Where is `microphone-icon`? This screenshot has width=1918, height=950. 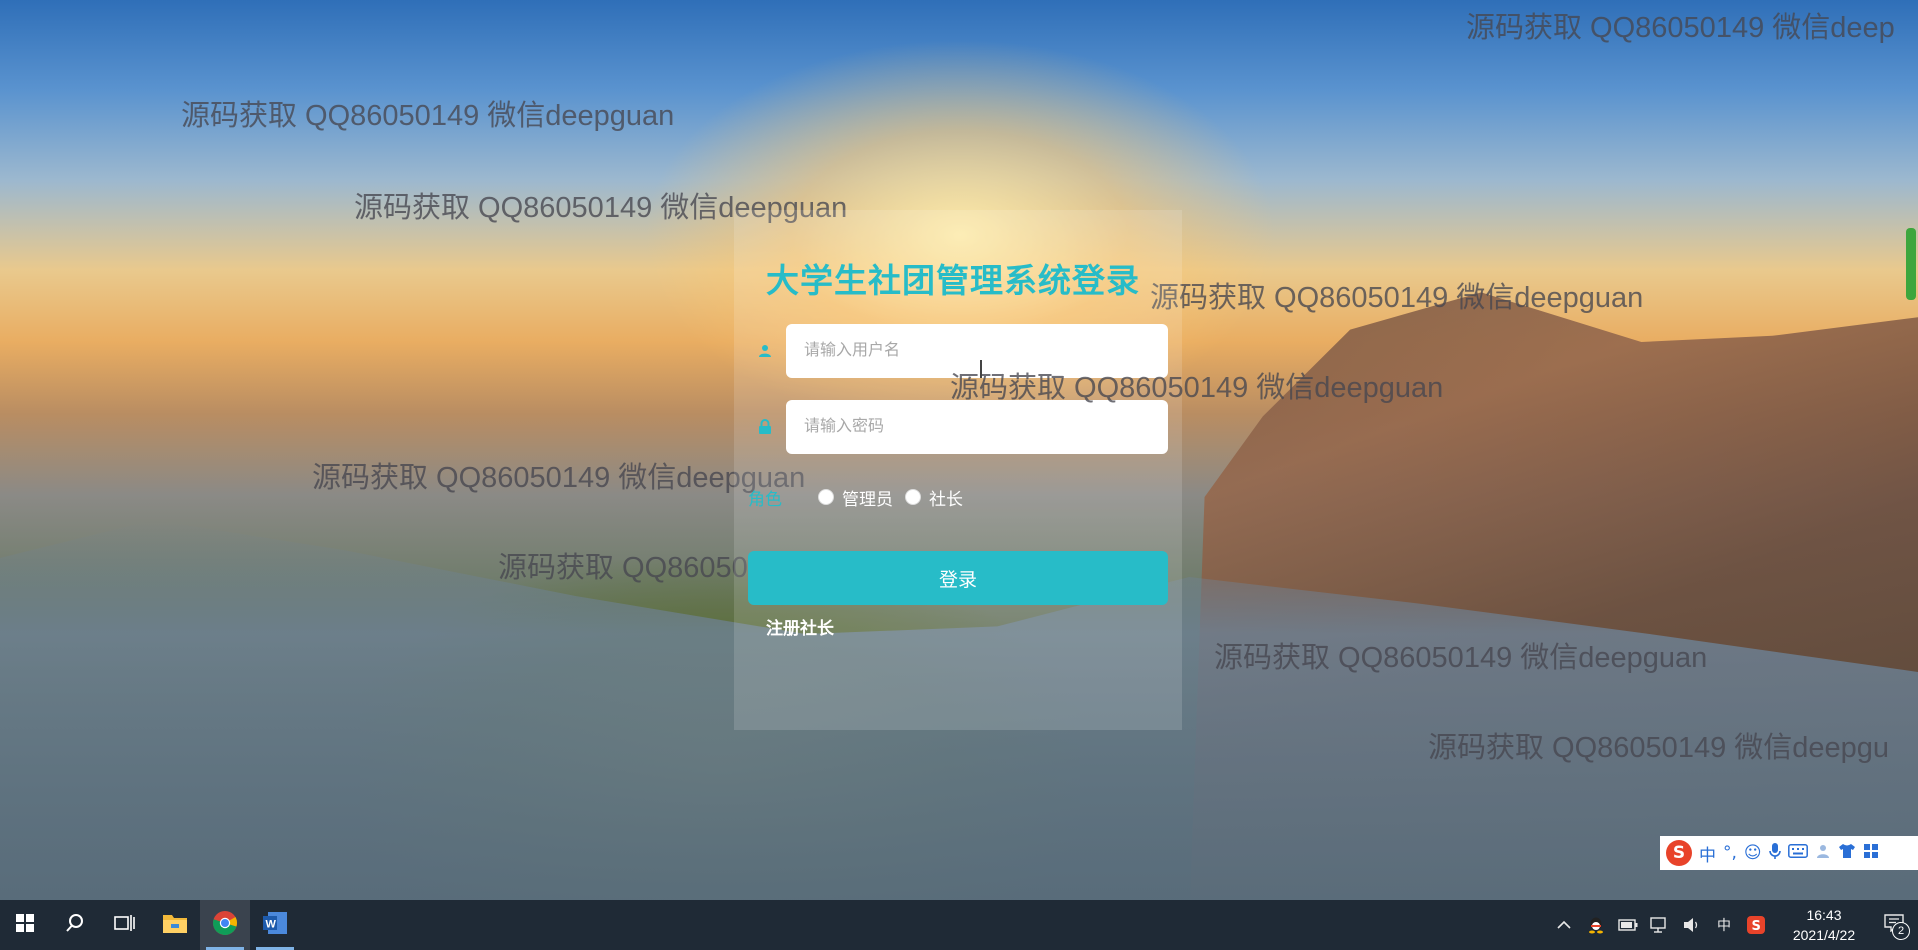 microphone-icon is located at coordinates (1774, 853).